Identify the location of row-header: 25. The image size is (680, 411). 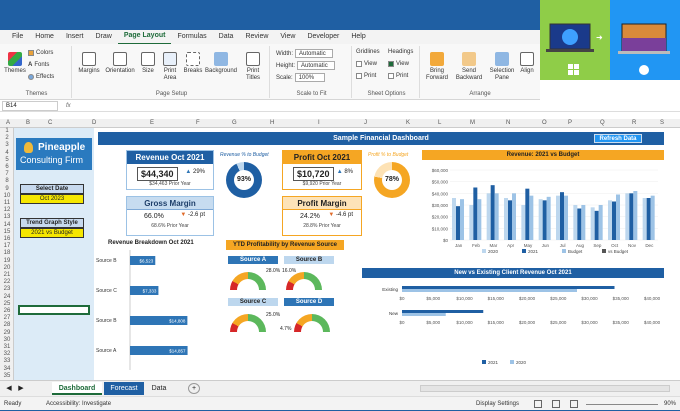
(7, 304).